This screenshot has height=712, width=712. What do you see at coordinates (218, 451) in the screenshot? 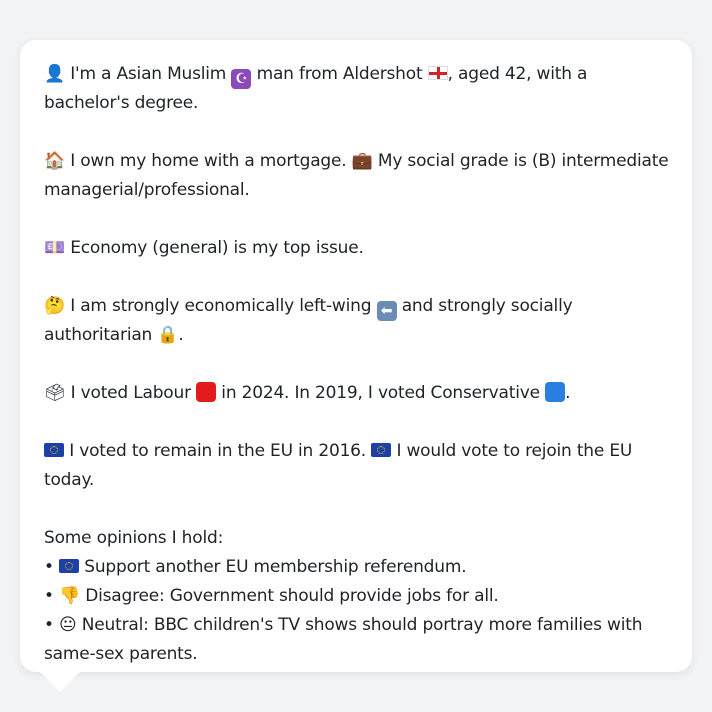
I see `referendum-text: I voted to remain in the EU in 2016.` at bounding box center [218, 451].